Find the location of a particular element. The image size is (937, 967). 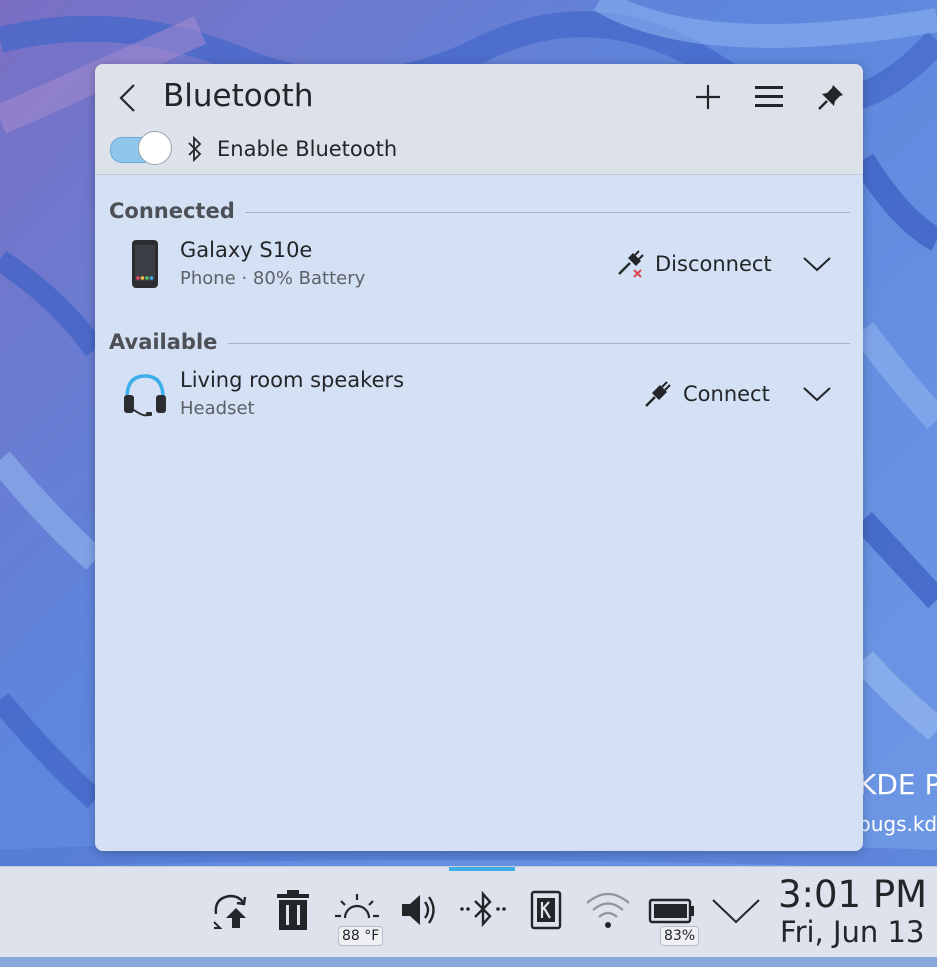

desktop-text-line2: bugs.kd is located at coordinates (897, 824).